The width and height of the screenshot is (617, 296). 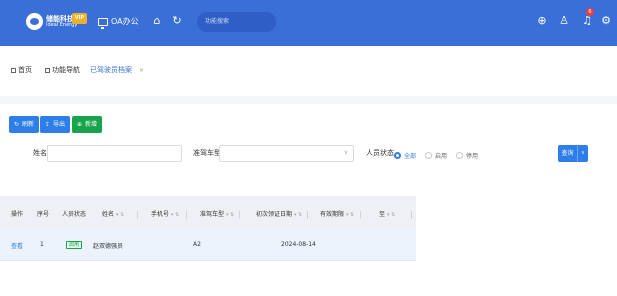 I want to click on status-radio-all: 全部, so click(x=405, y=155).